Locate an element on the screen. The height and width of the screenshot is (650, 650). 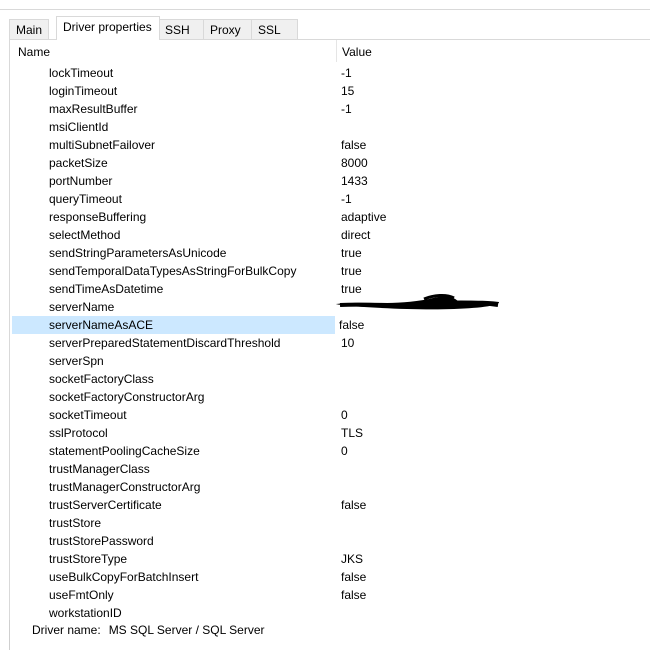
property-row: serverNameAsACE false is located at coordinates (330, 325).